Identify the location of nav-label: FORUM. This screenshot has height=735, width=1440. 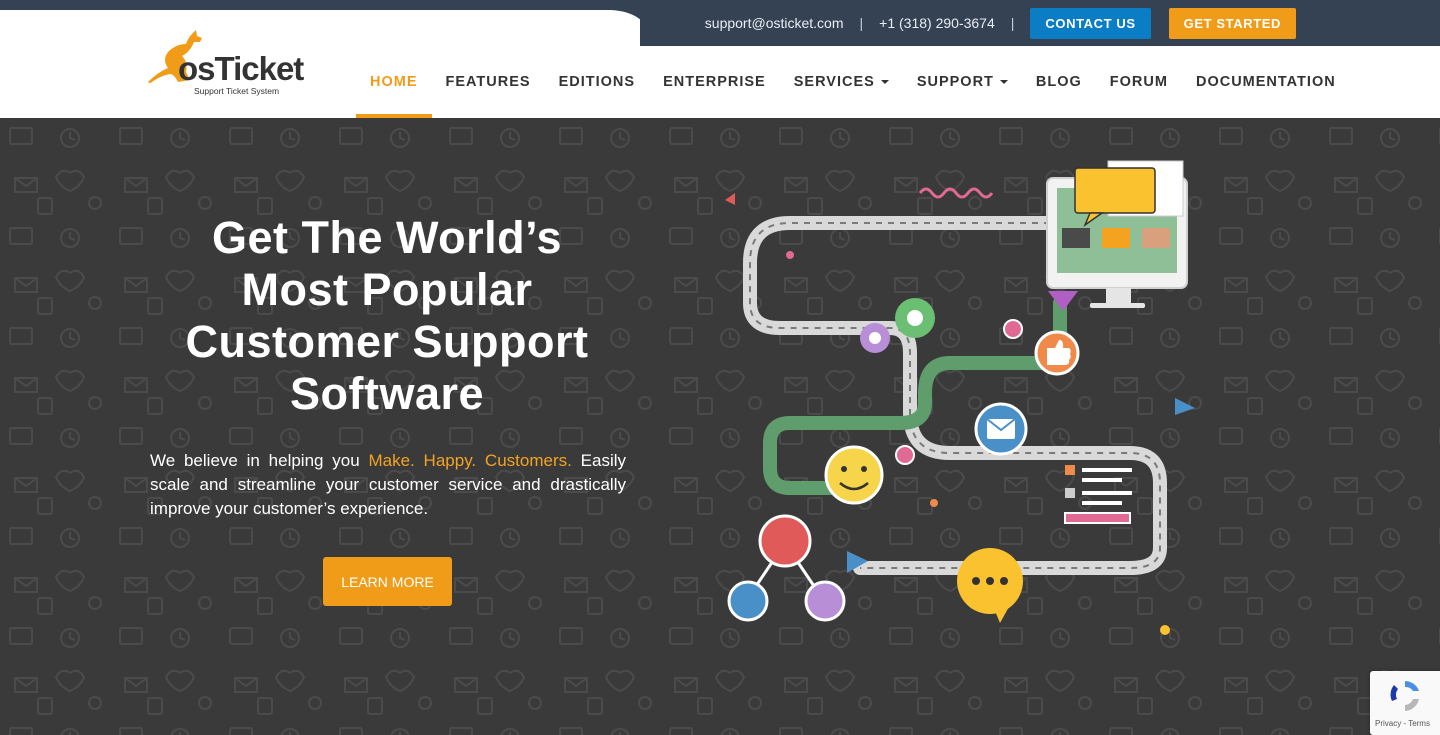
(1138, 82).